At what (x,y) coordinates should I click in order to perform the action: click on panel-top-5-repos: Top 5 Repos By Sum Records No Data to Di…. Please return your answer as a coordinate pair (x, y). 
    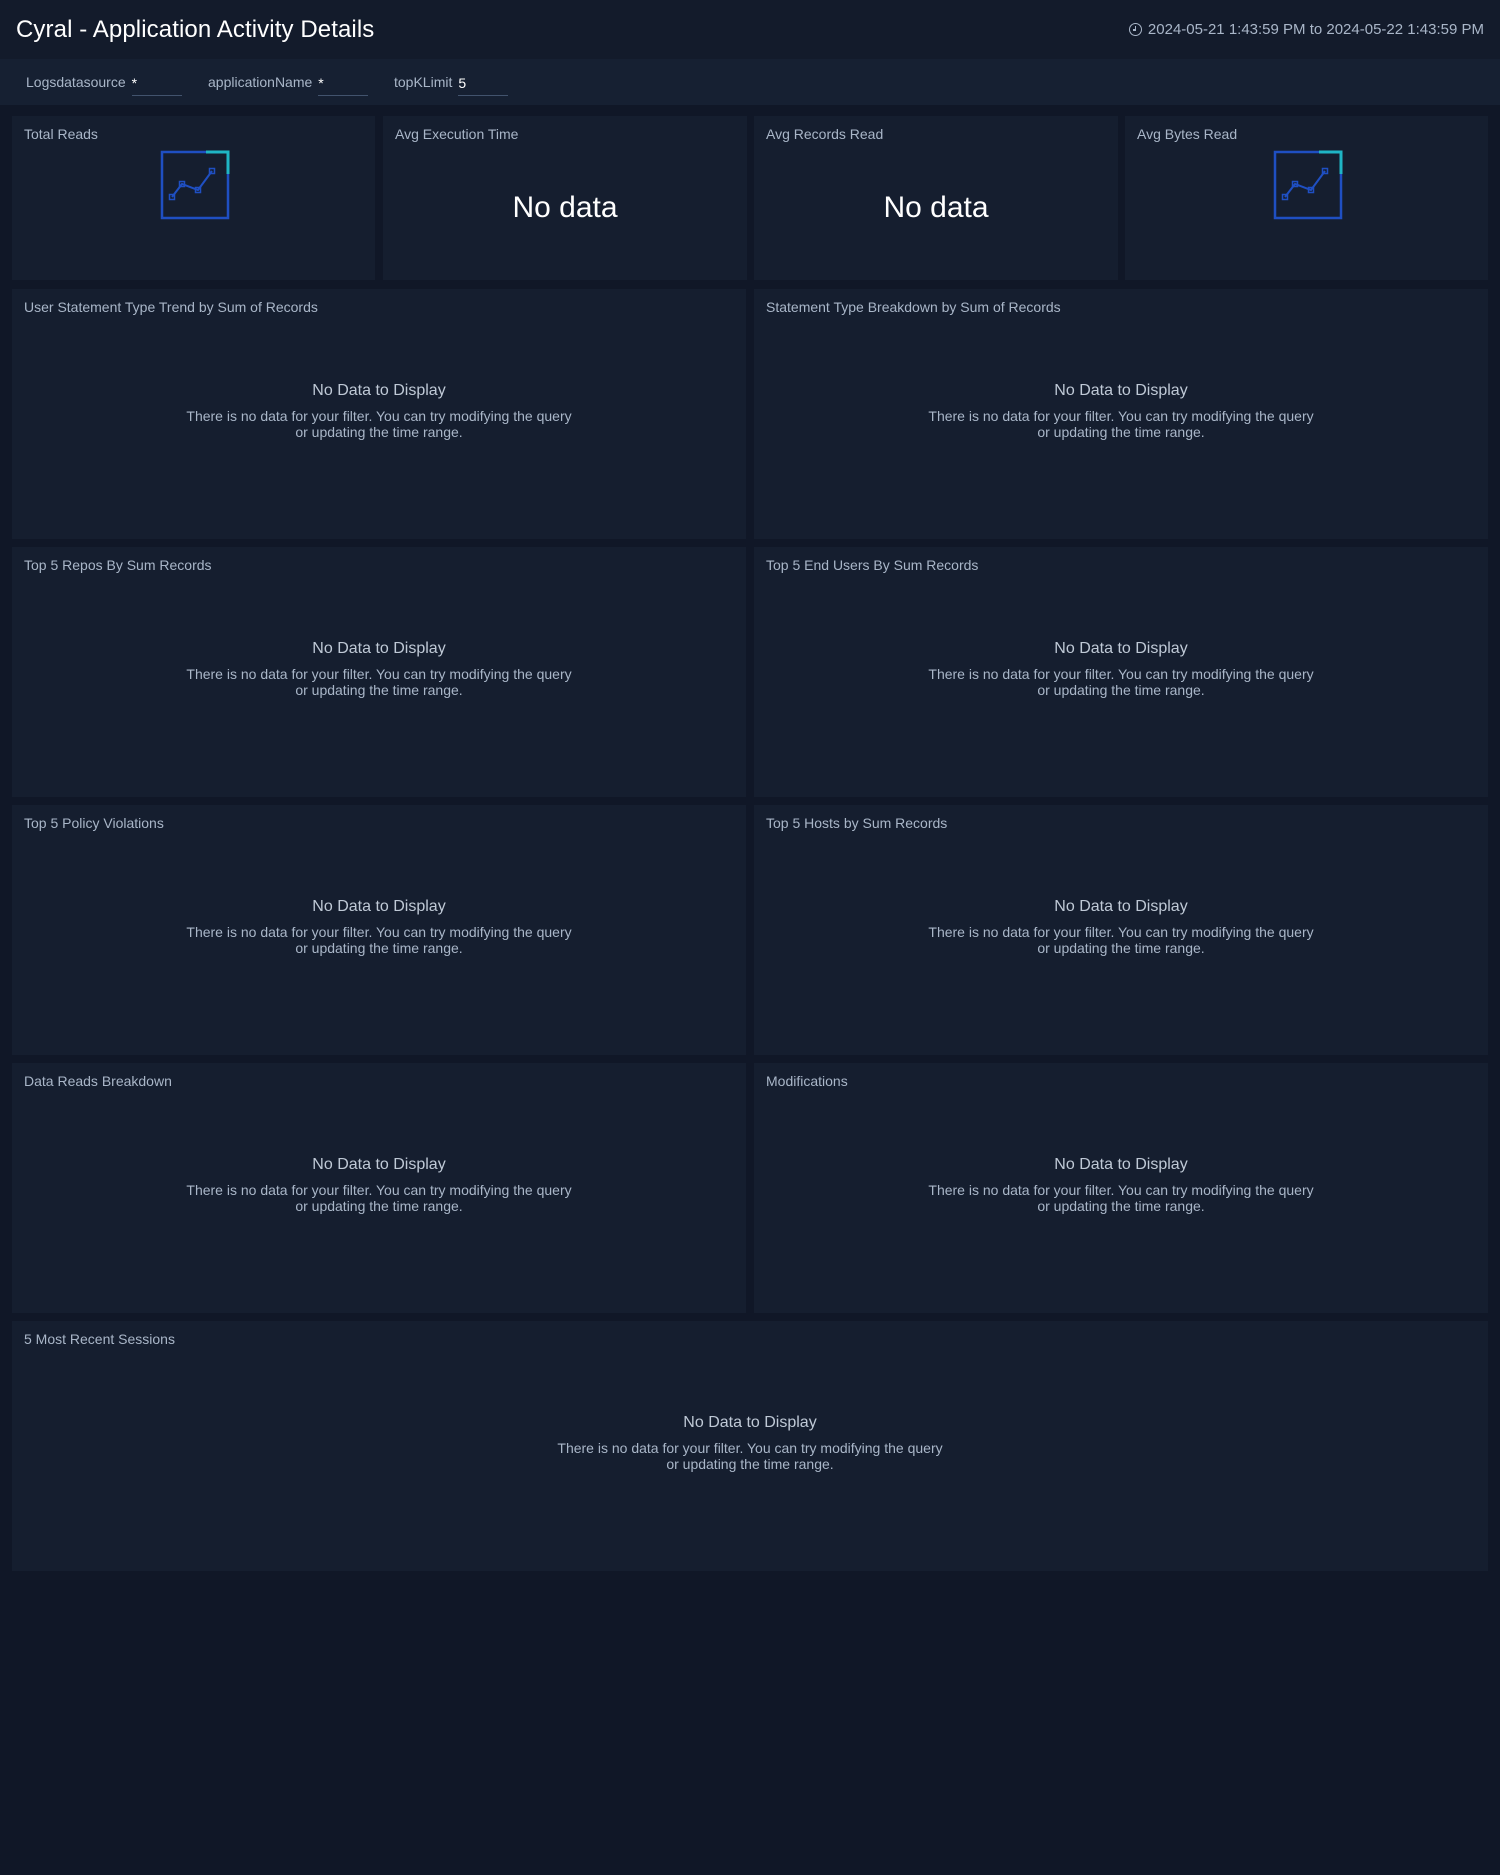
    Looking at the image, I should click on (379, 672).